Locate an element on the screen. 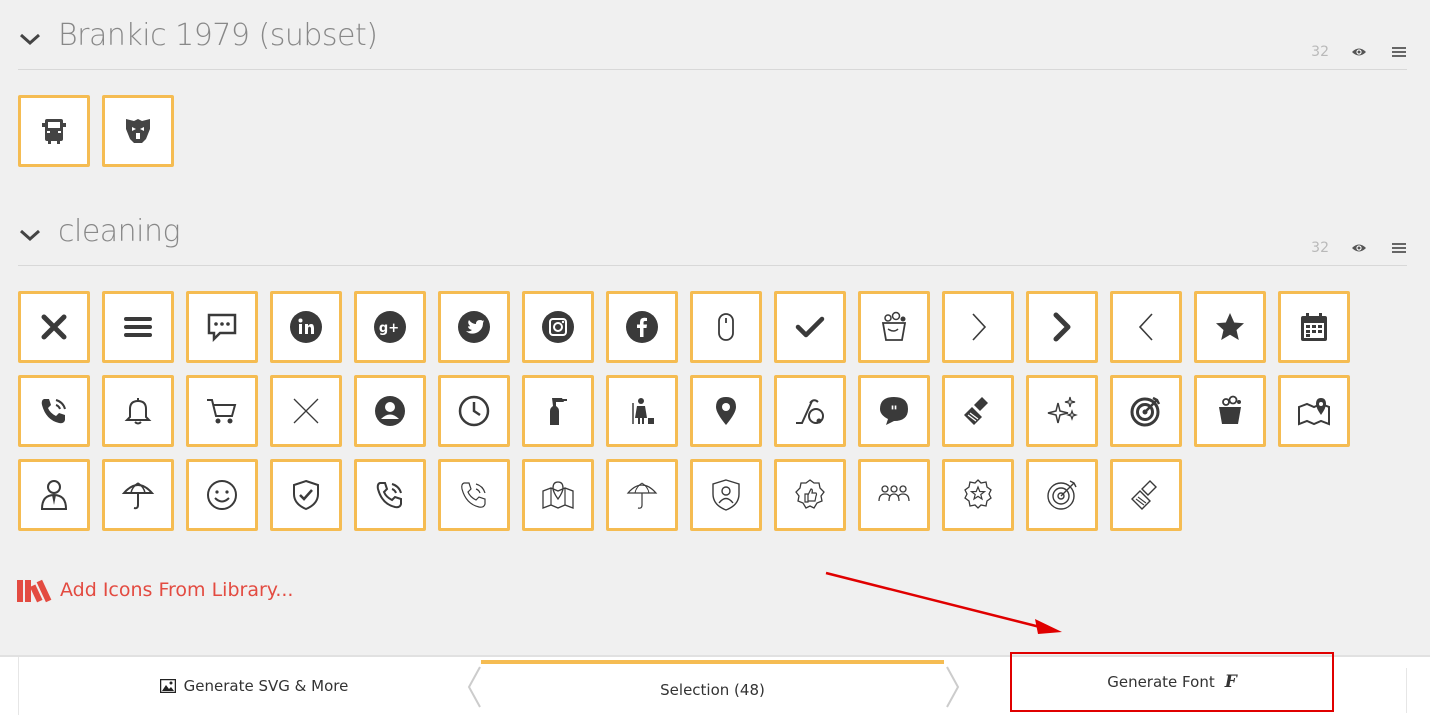  phone-ringing-icon is located at coordinates (53, 411).